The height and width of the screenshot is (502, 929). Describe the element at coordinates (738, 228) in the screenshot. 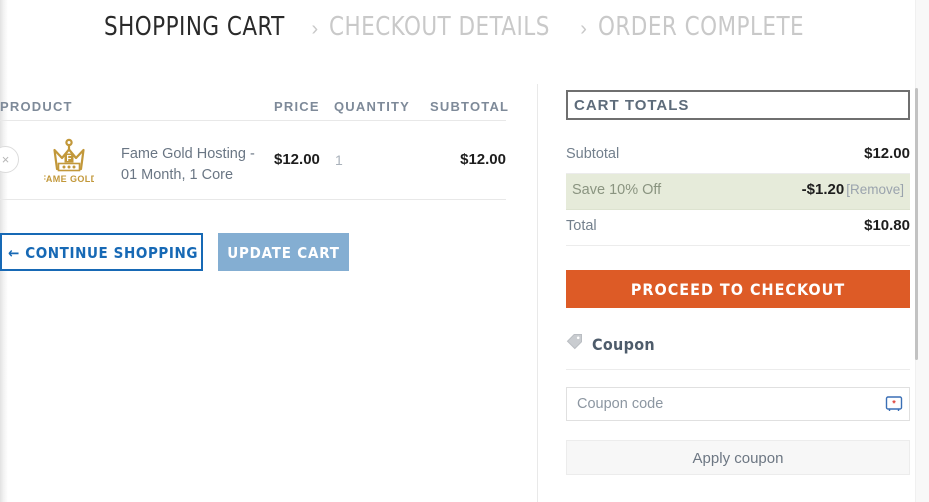

I see `totals-row-total: Total $10.80` at that location.